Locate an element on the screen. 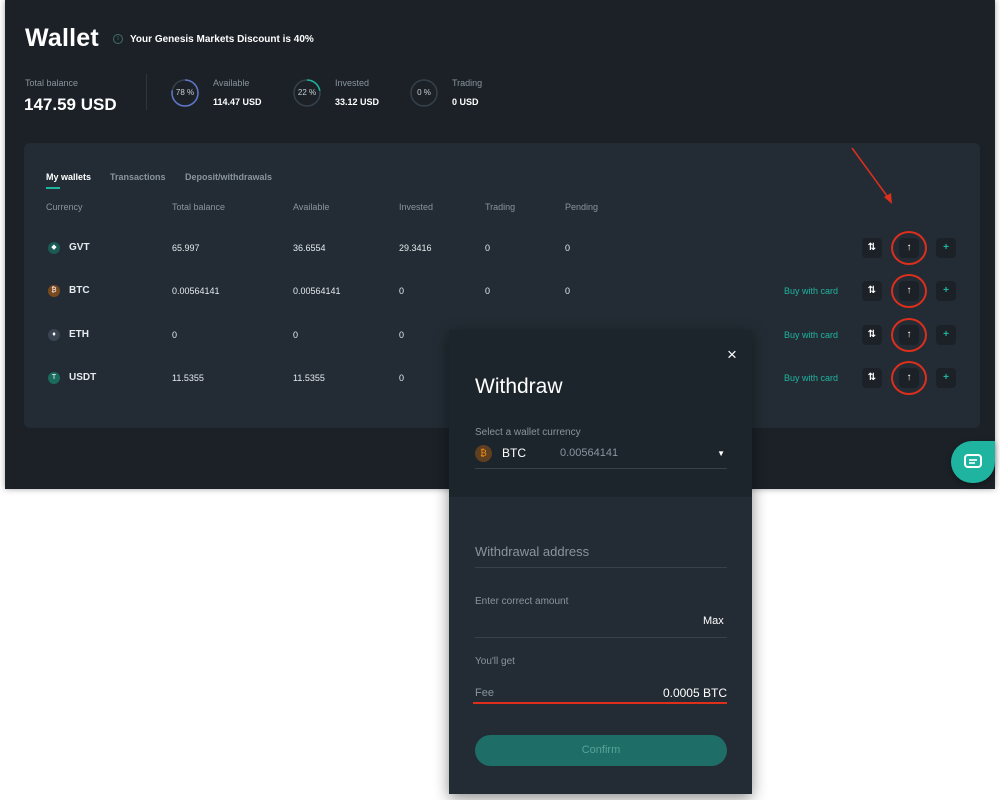 Image resolution: width=1000 pixels, height=800 pixels. stat-invested-value: 33.12 USD is located at coordinates (357, 102).